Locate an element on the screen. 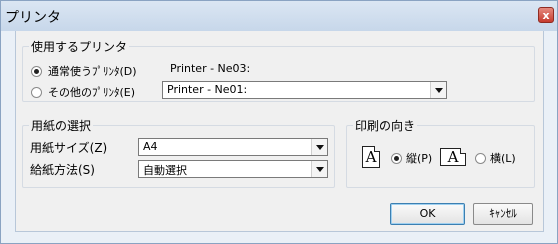 This screenshot has height=244, width=558. paper-feed-label: 給紙方法(S) is located at coordinates (62, 170).